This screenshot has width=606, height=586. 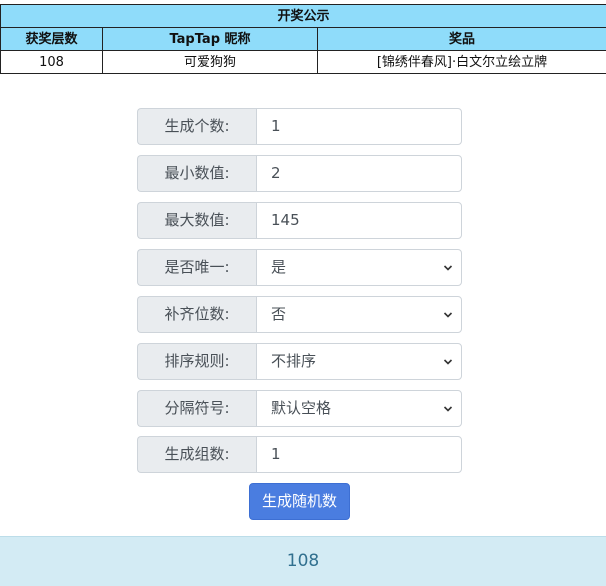 I want to click on table-header-row: 获奖层数 TapTap 昵称 奖品, so click(x=303, y=39).